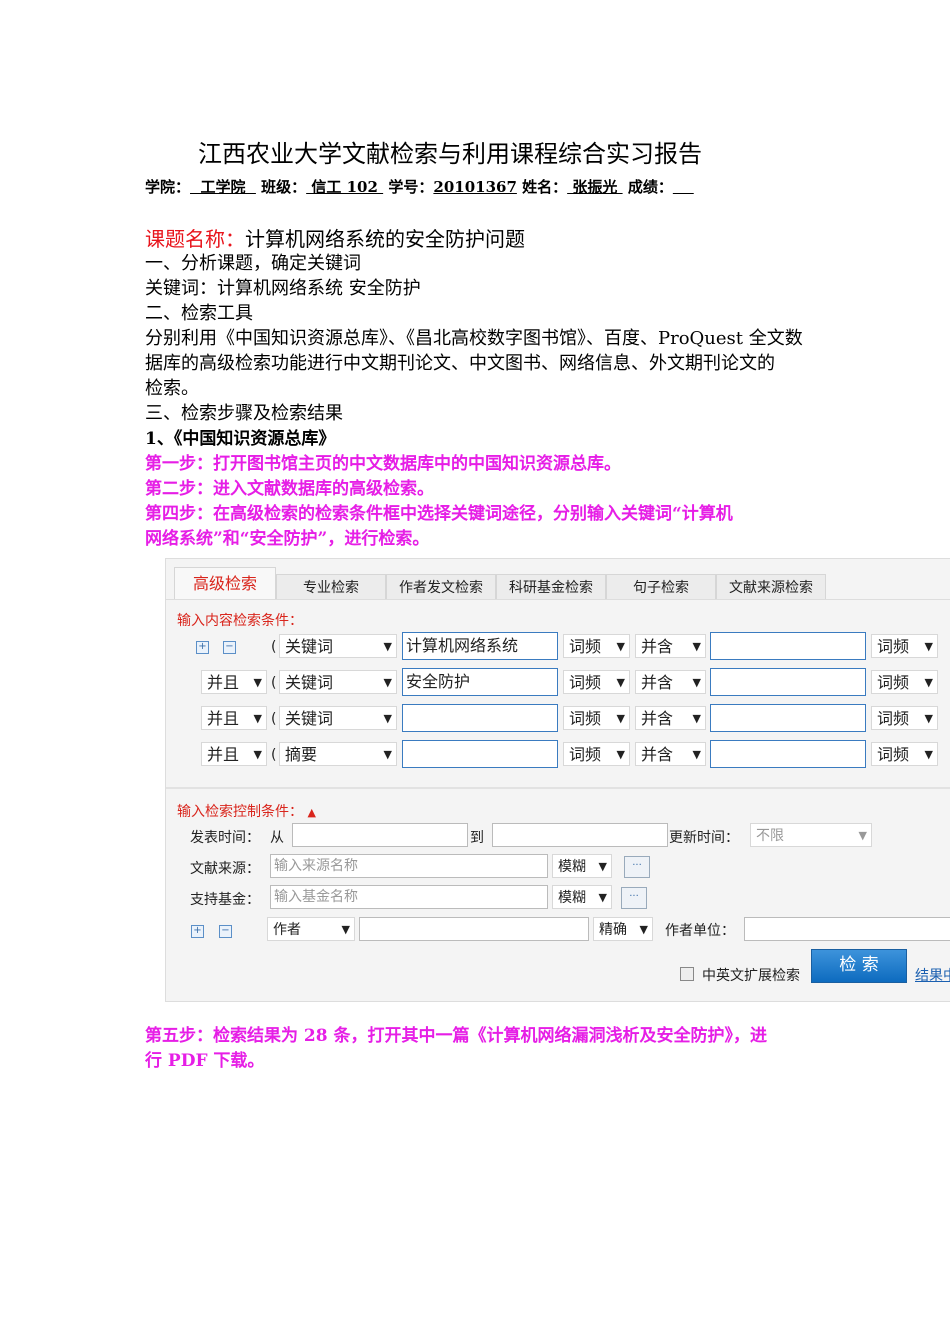 The width and height of the screenshot is (950, 1344). Describe the element at coordinates (199, 313) in the screenshot. I see `body-line: 二、检索工具` at that location.